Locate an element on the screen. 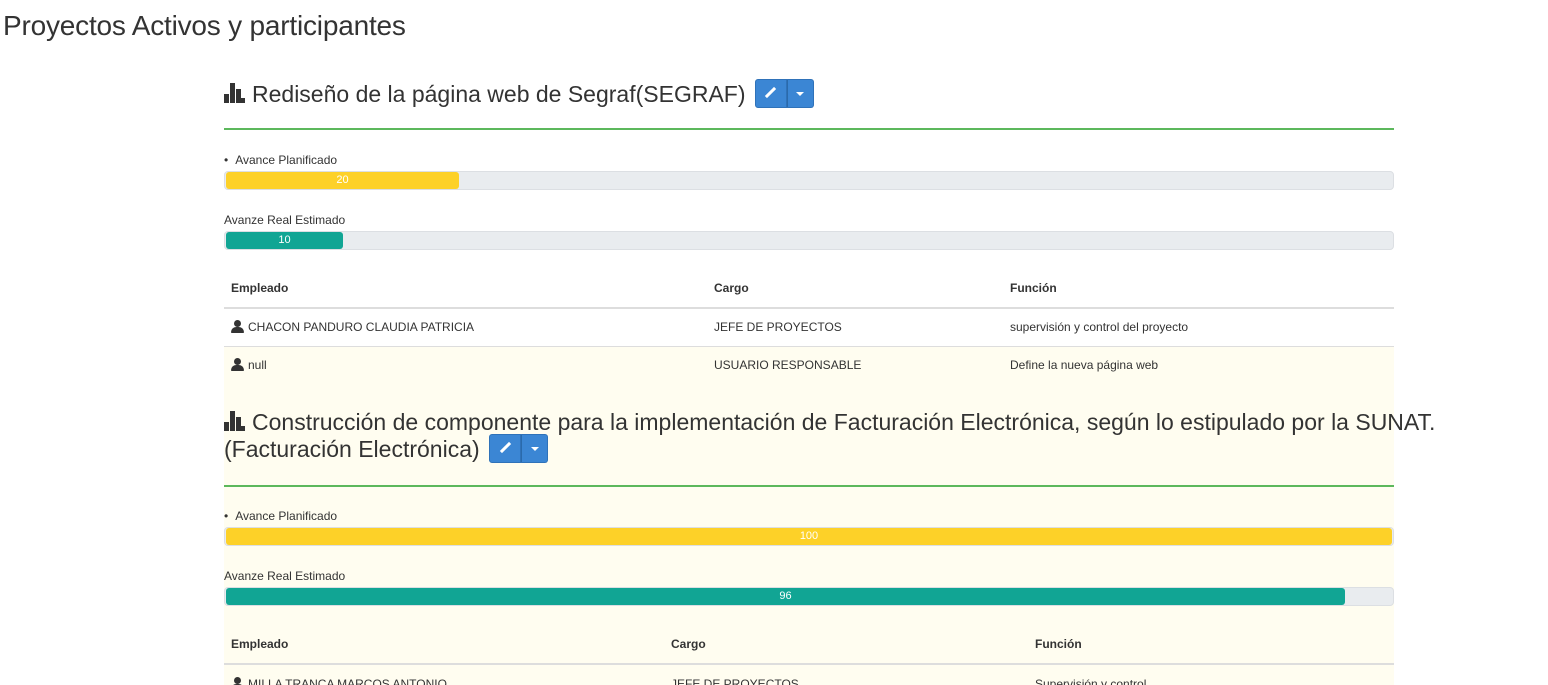  planned-progress: 100 is located at coordinates (809, 536).